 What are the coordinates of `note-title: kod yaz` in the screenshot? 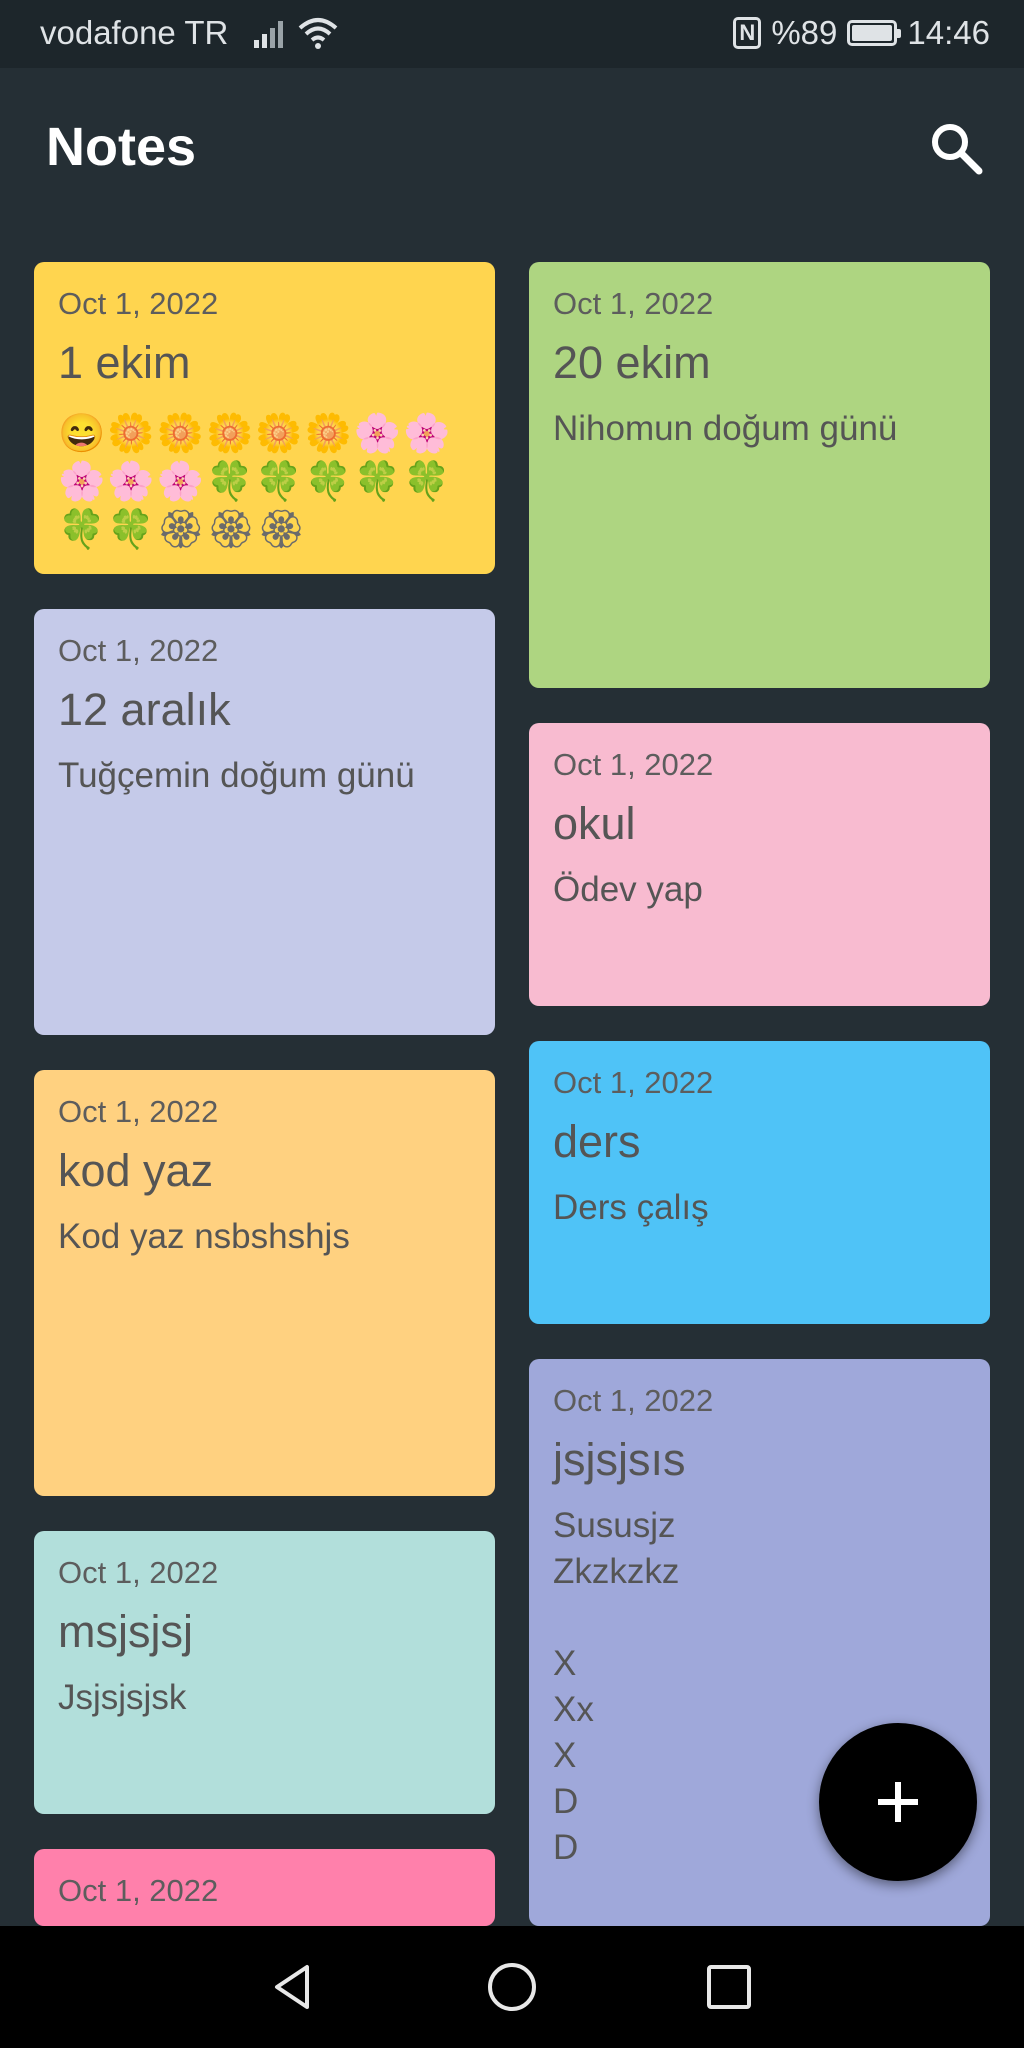 It's located at (136, 1170).